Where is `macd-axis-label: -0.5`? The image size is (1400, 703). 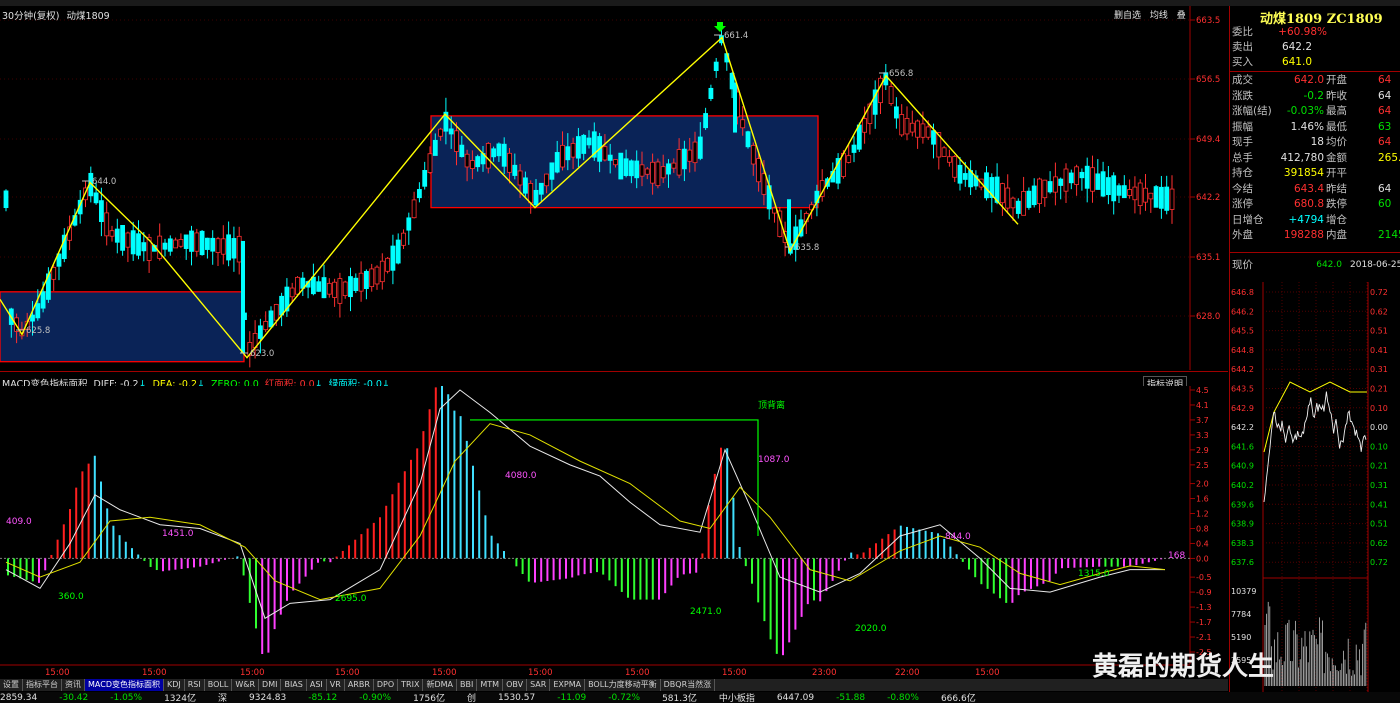
macd-axis-label: -0.5 is located at coordinates (1204, 577).